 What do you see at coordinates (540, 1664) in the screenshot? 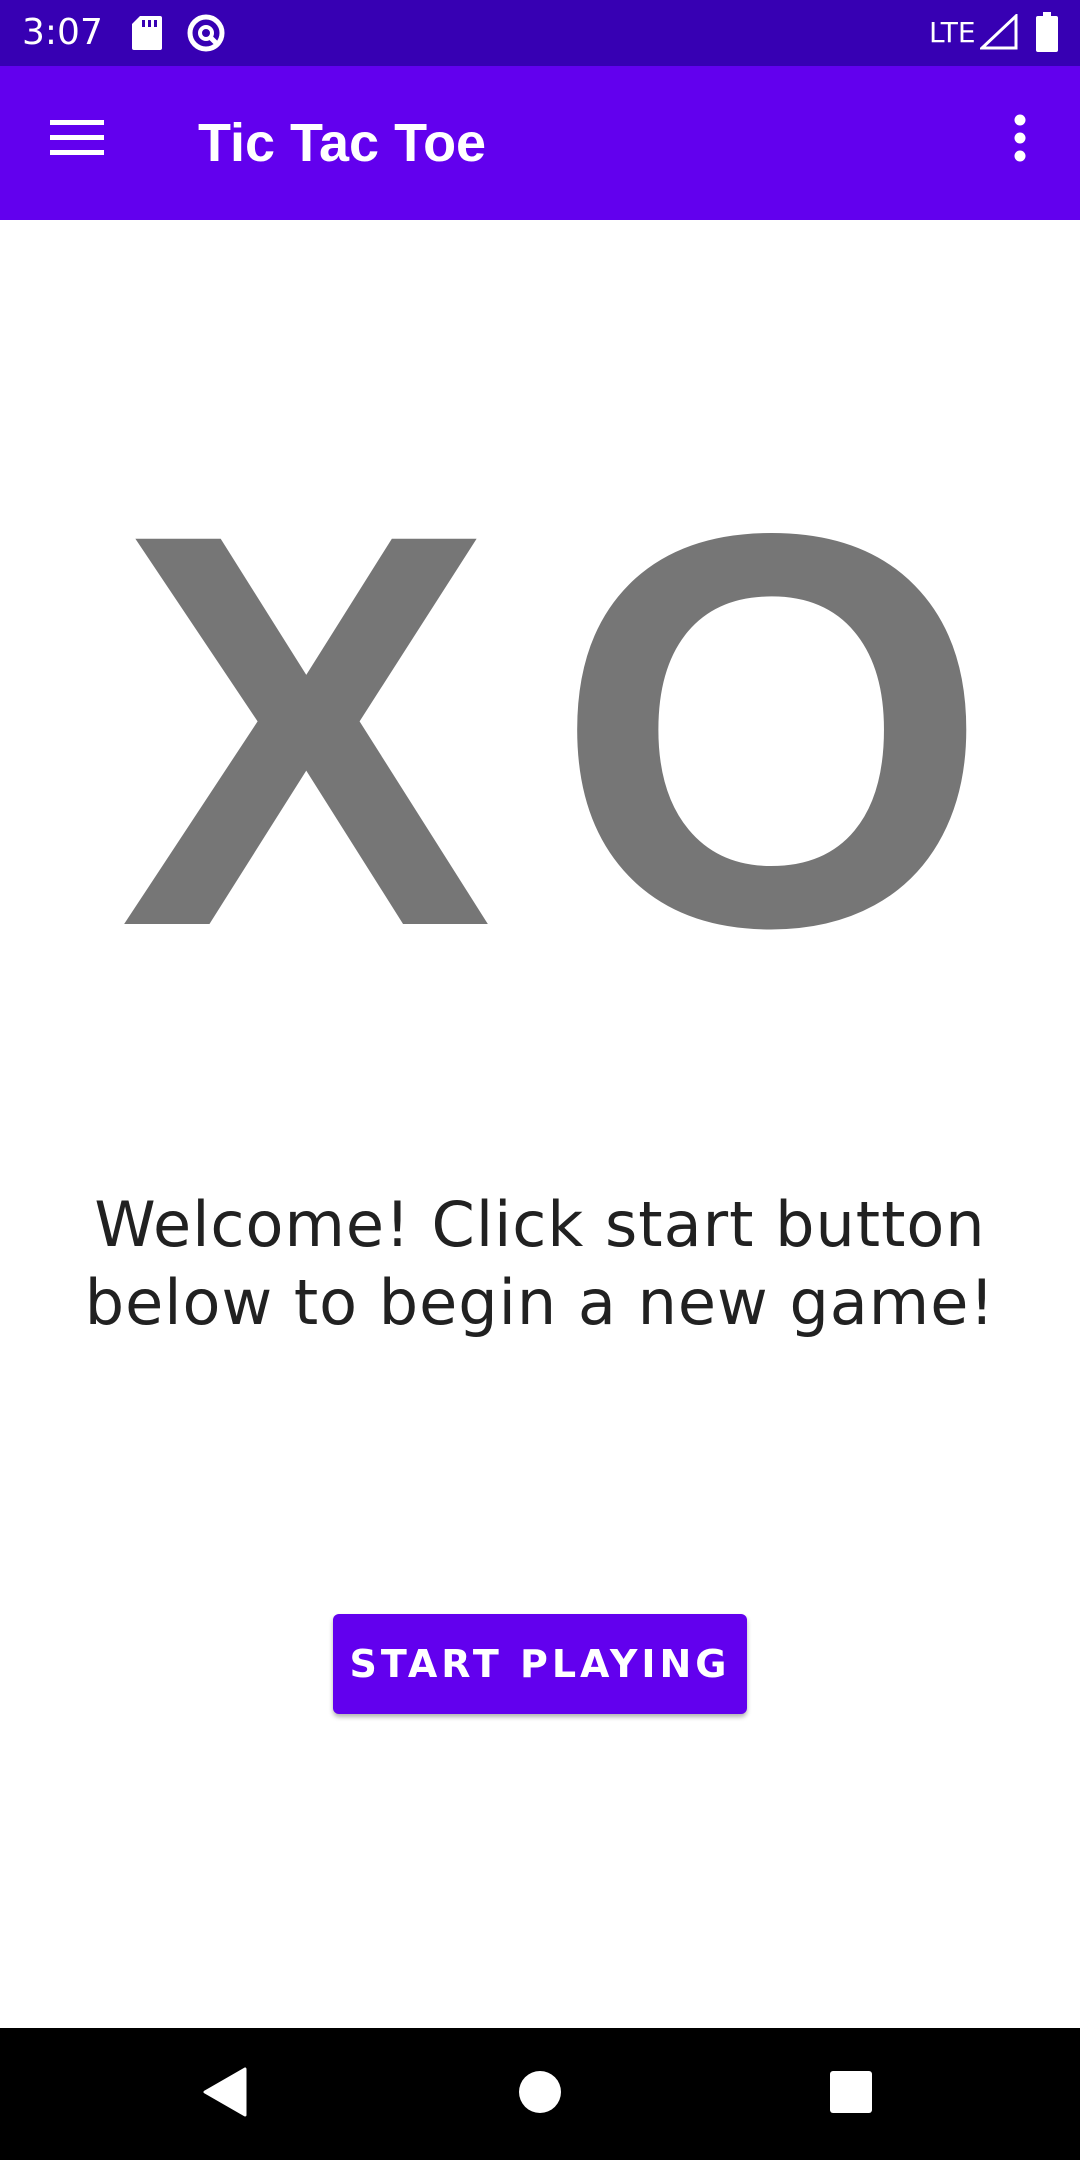
I see `start-playing-button: START PLAYING` at bounding box center [540, 1664].